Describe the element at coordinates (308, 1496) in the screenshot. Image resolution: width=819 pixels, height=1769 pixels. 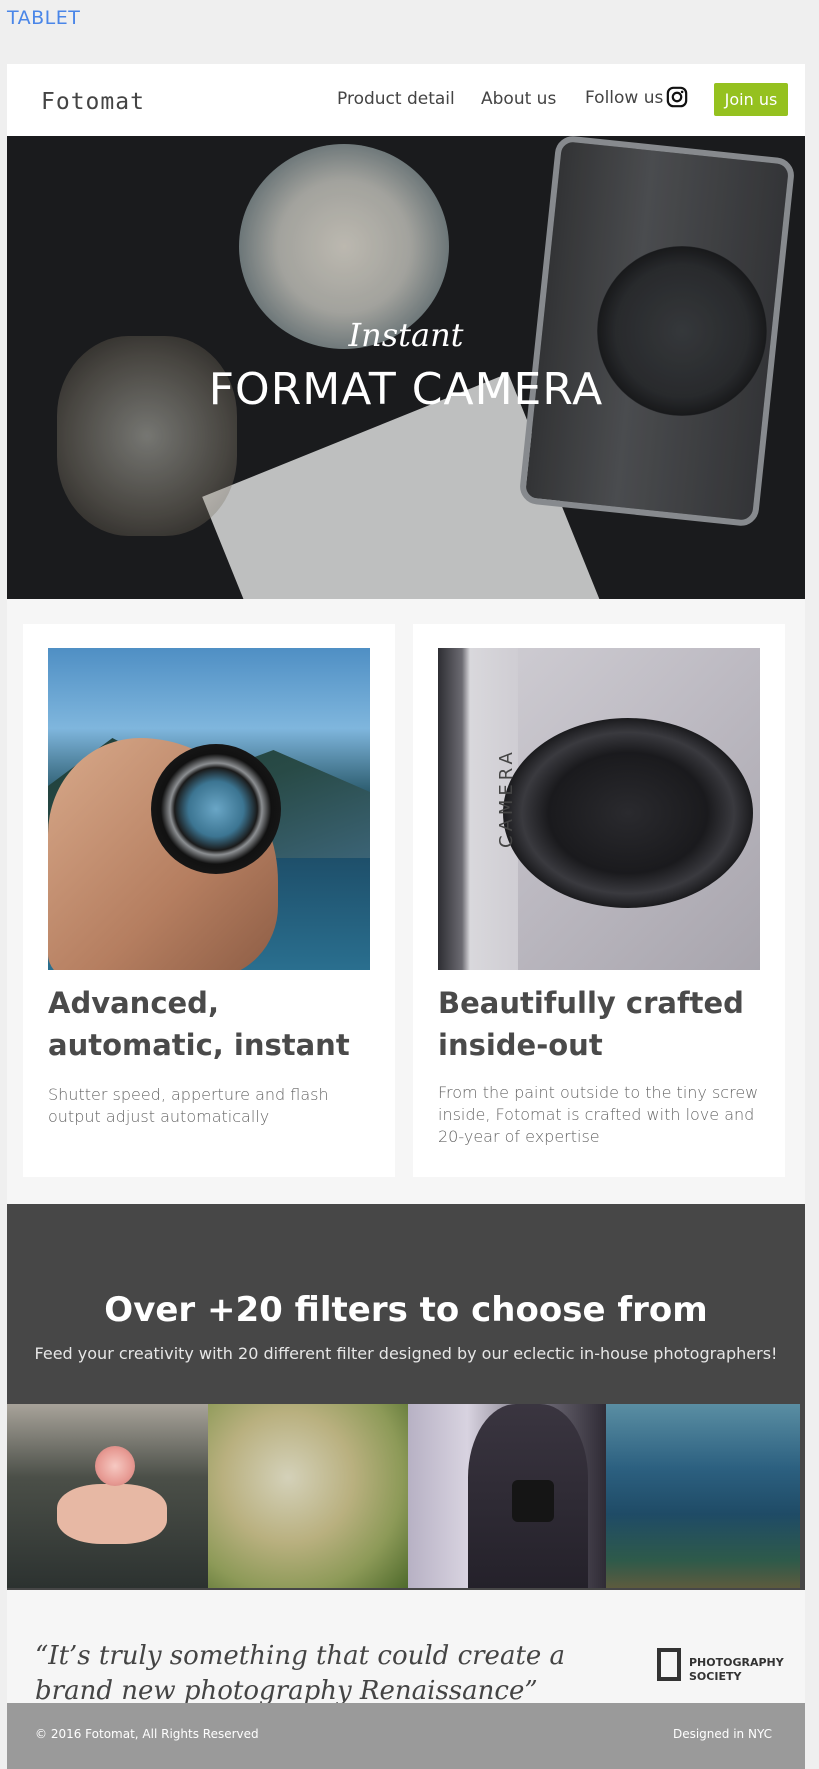
I see `filter-photo-blossom` at that location.